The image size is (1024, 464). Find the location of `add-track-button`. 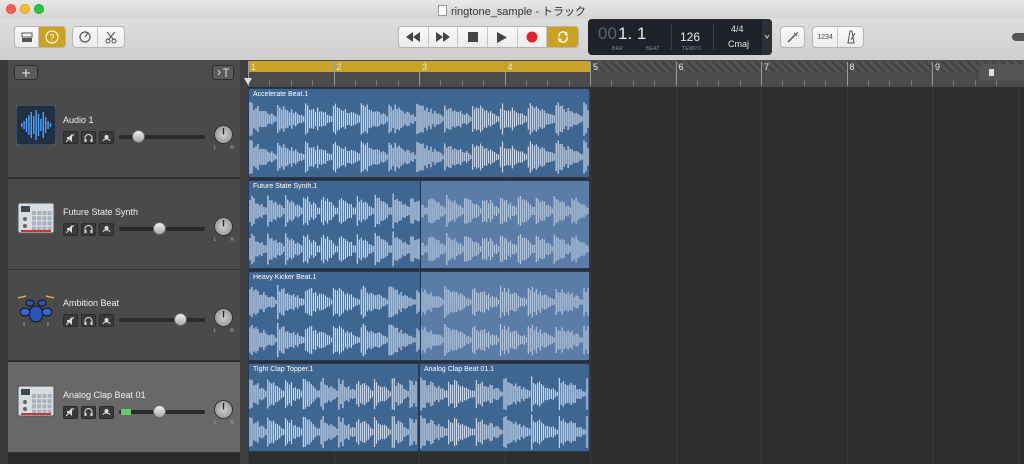

add-track-button is located at coordinates (26, 72).